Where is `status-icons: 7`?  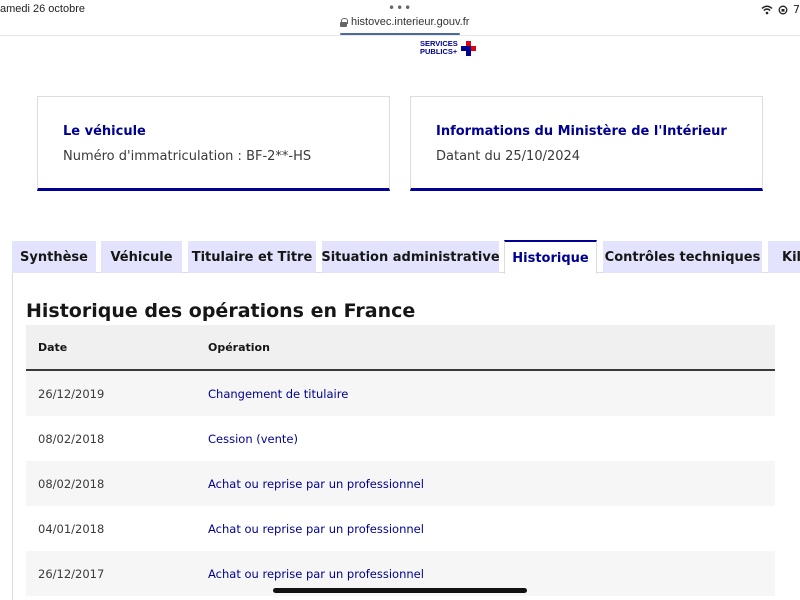 status-icons: 7 is located at coordinates (780, 9).